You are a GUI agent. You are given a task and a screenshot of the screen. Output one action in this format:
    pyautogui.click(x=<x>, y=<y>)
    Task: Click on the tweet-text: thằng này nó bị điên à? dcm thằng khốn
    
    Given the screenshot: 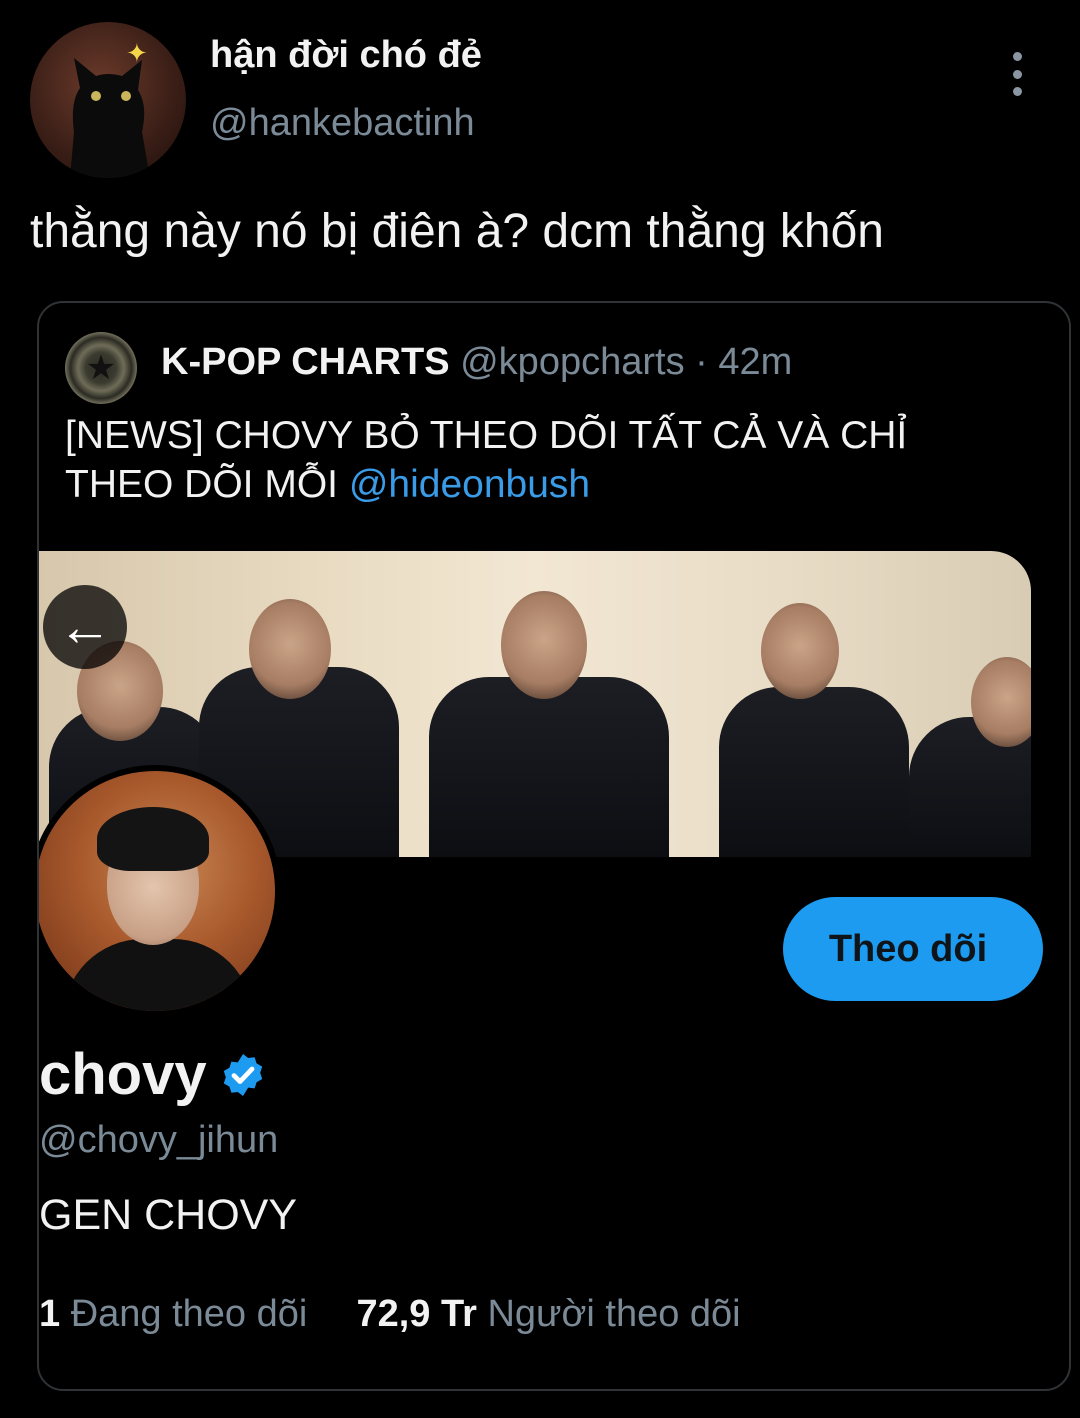 What is the action you would take?
    pyautogui.click(x=457, y=231)
    